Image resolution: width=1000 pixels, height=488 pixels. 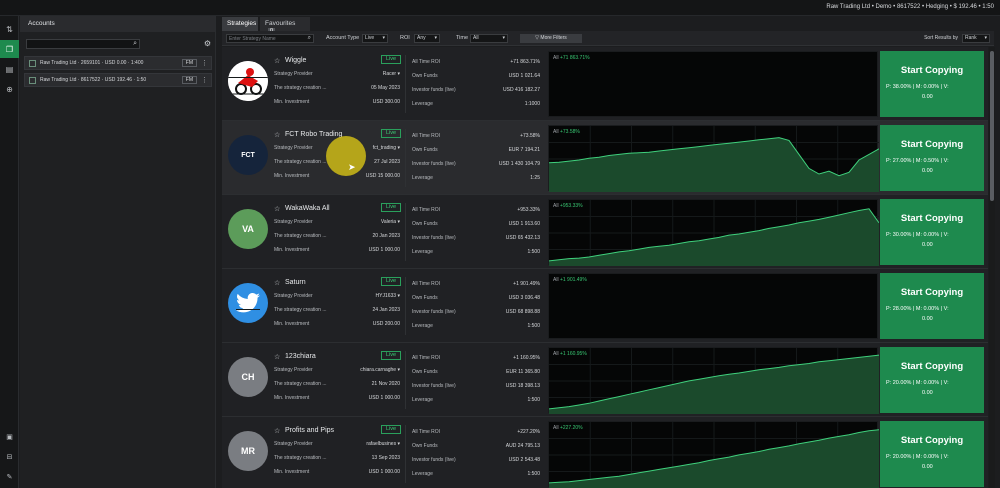 What do you see at coordinates (917, 235) in the screenshot?
I see `fees-text: P: 30.00% | M: 0.00% | V:` at bounding box center [917, 235].